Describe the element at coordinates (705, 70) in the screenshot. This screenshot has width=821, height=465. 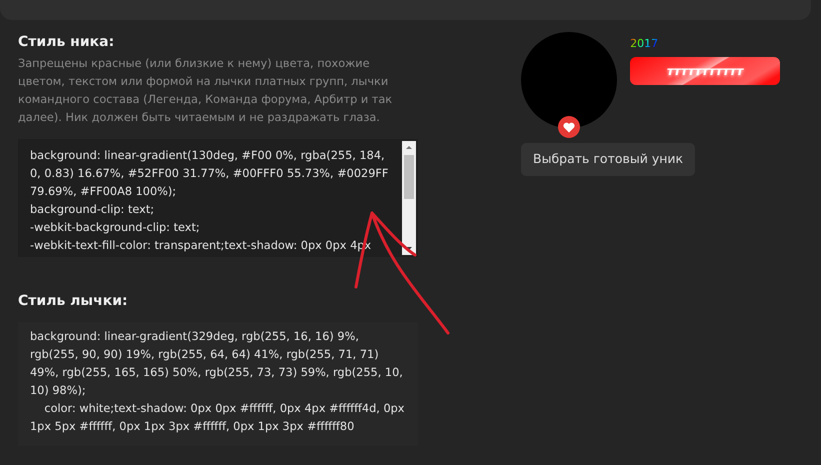
I see `badge-preview: ттттттттттт` at that location.